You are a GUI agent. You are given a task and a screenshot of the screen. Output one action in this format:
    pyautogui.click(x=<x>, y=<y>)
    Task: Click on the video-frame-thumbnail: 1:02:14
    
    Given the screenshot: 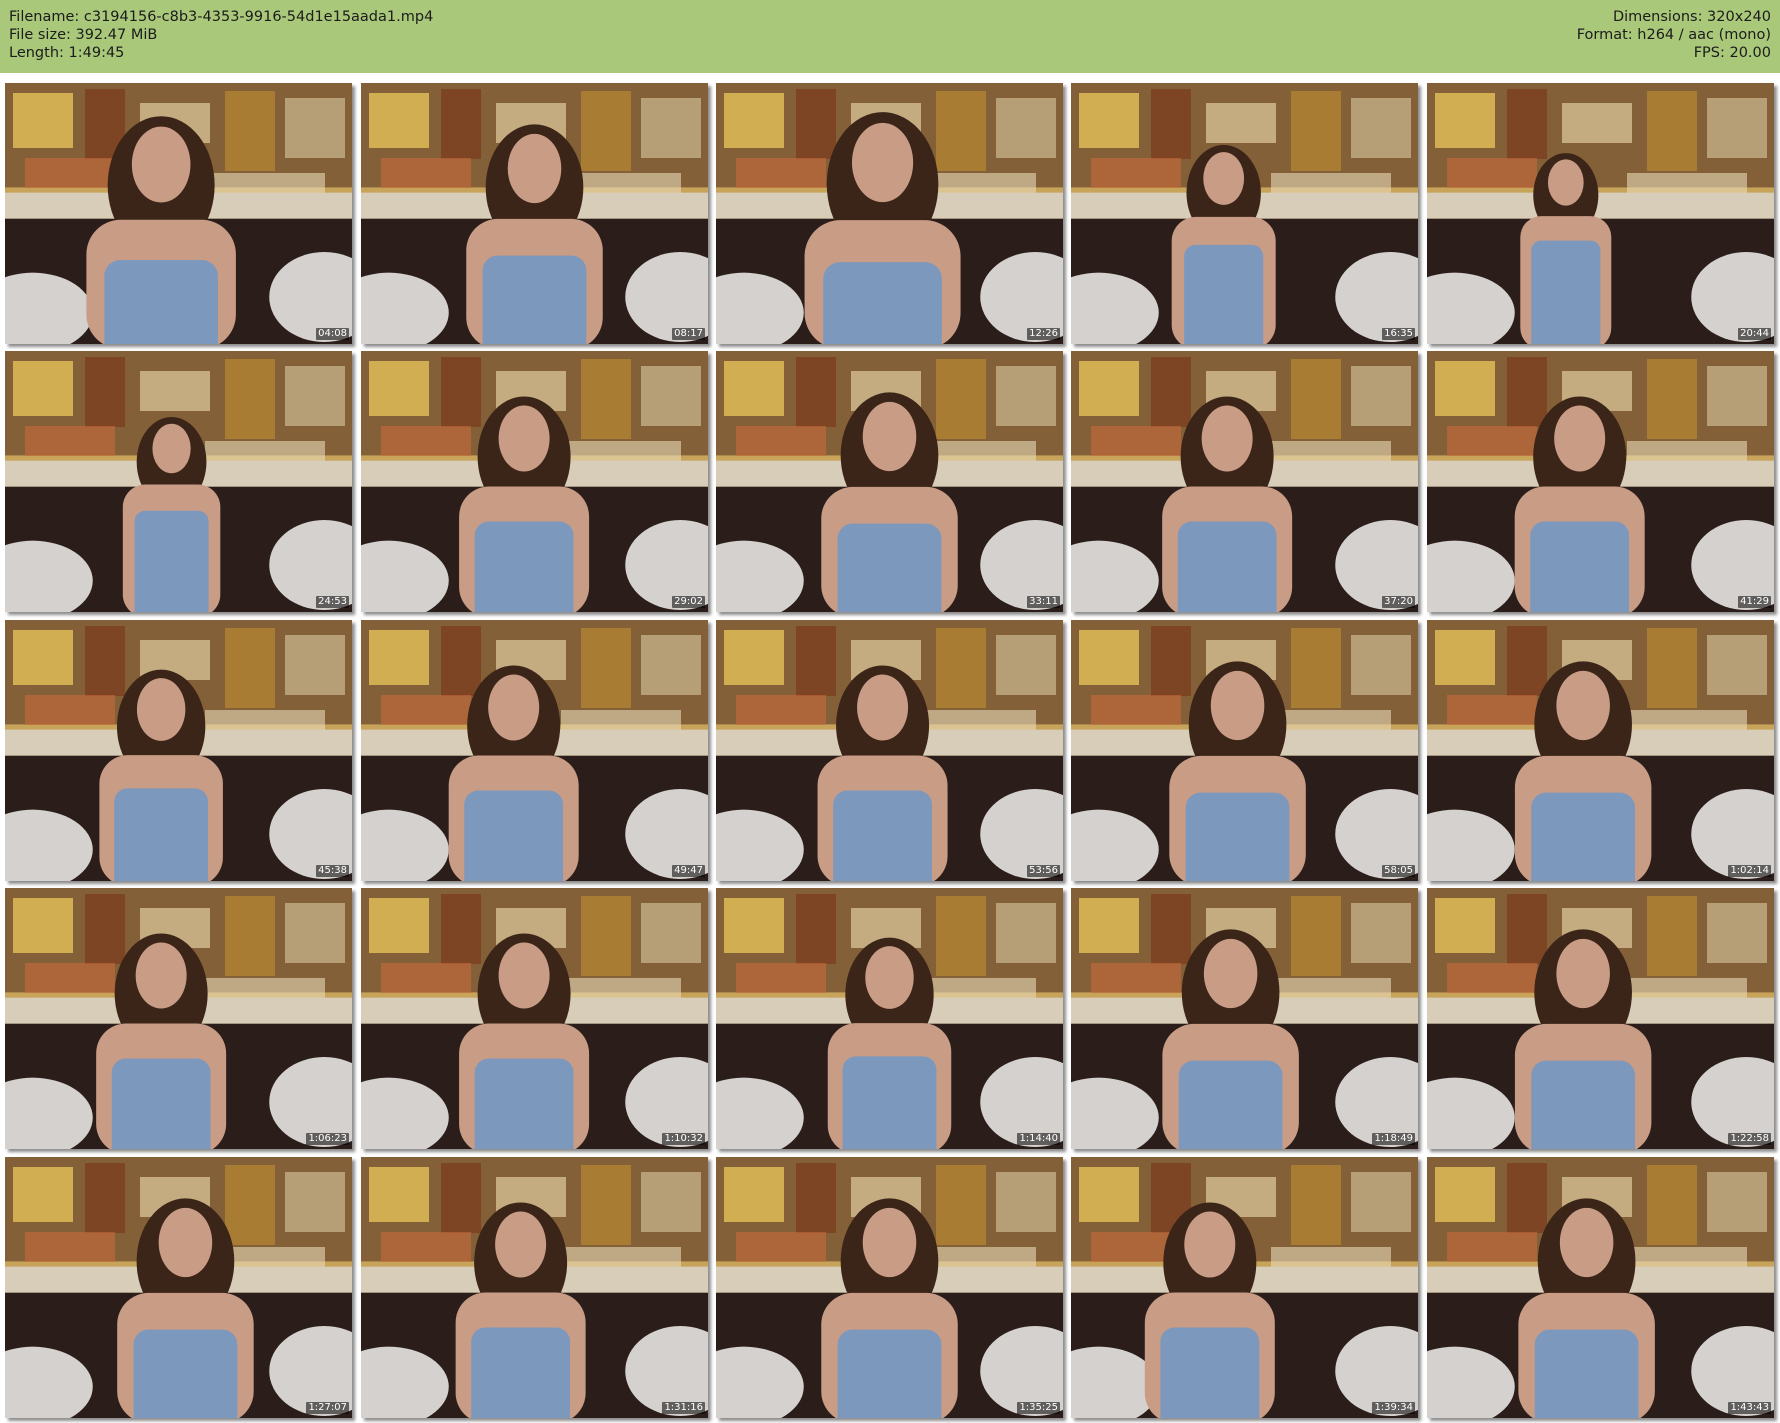 What is the action you would take?
    pyautogui.click(x=1600, y=750)
    